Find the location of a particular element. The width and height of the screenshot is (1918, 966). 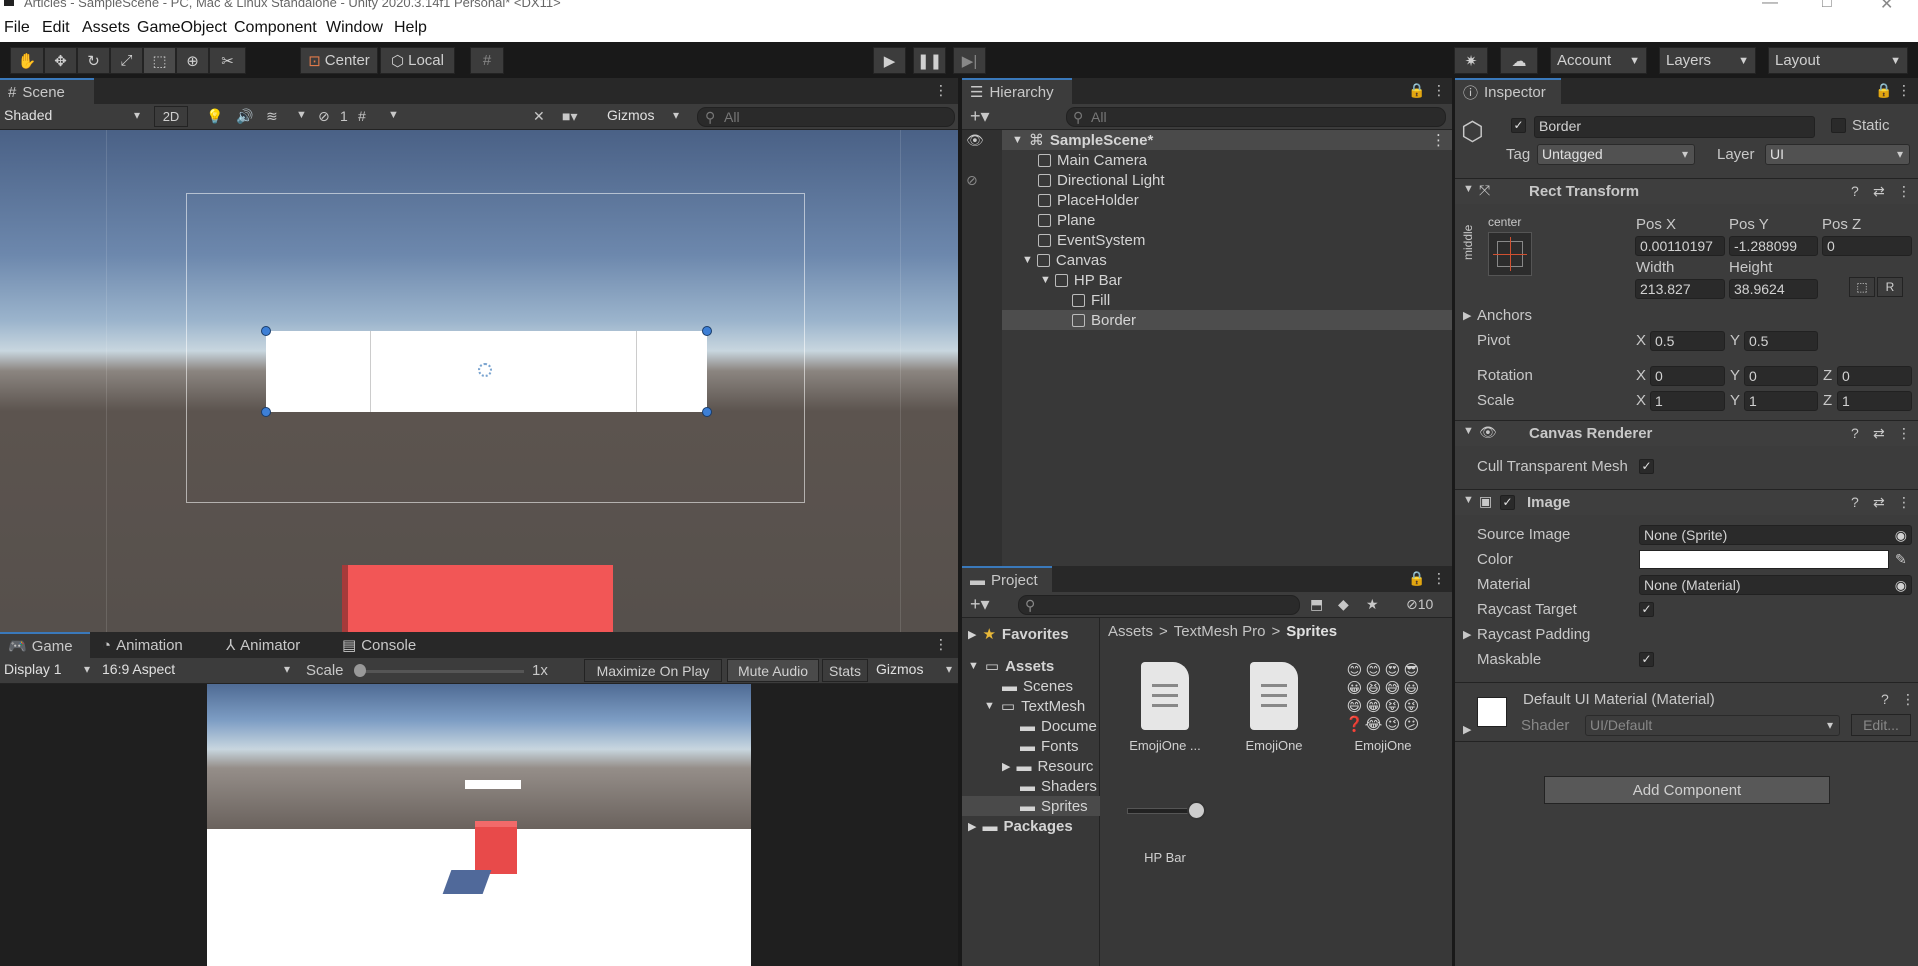

image-header: ▼ ▣ ✓ Image ? ⇄ ⋮ is located at coordinates (1686, 502).